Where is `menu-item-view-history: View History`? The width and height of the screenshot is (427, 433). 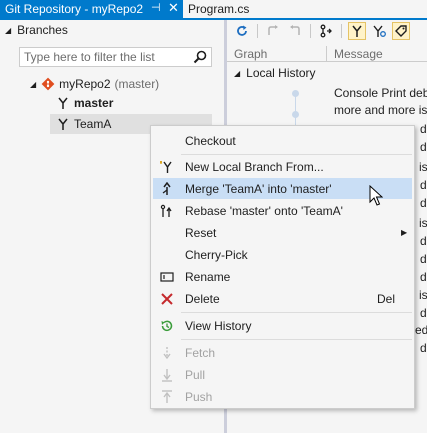
menu-item-view-history: View History is located at coordinates (282, 325).